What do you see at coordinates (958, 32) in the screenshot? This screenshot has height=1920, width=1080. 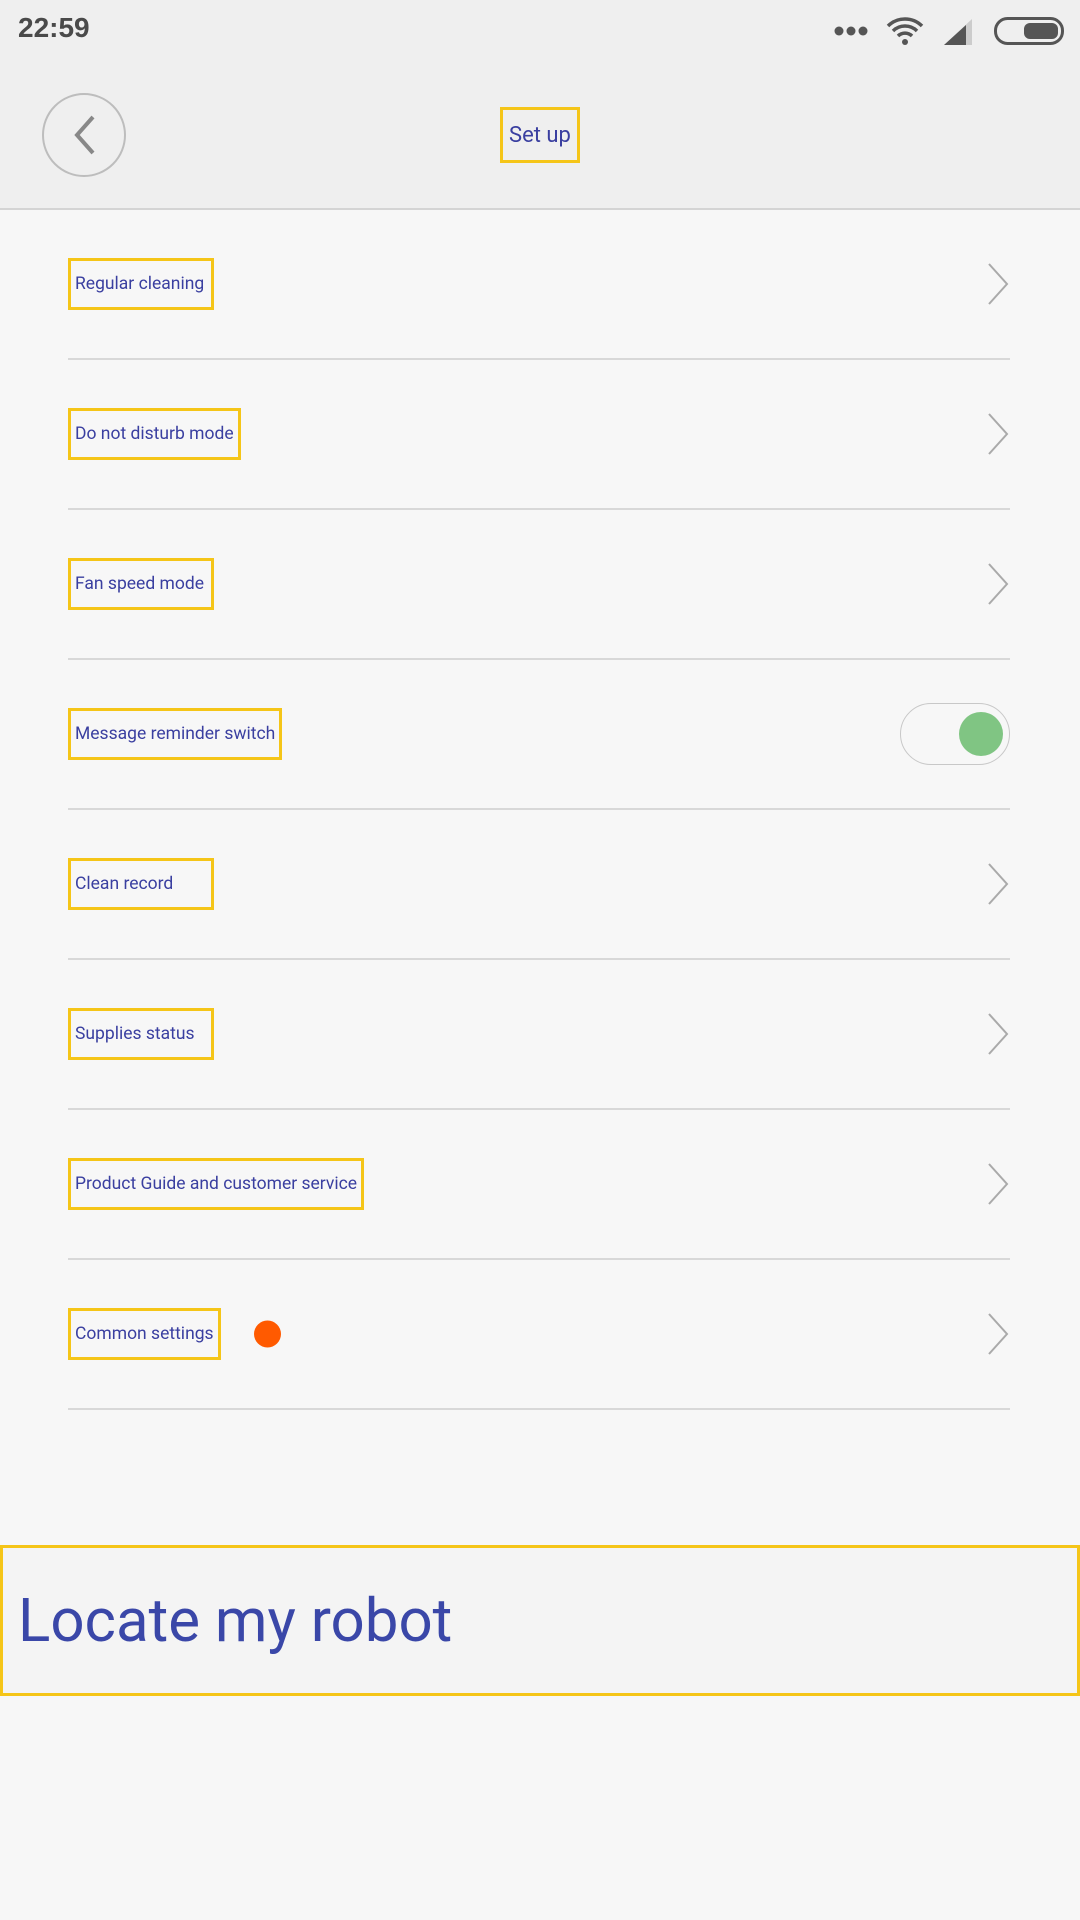 I see `signal-icon` at bounding box center [958, 32].